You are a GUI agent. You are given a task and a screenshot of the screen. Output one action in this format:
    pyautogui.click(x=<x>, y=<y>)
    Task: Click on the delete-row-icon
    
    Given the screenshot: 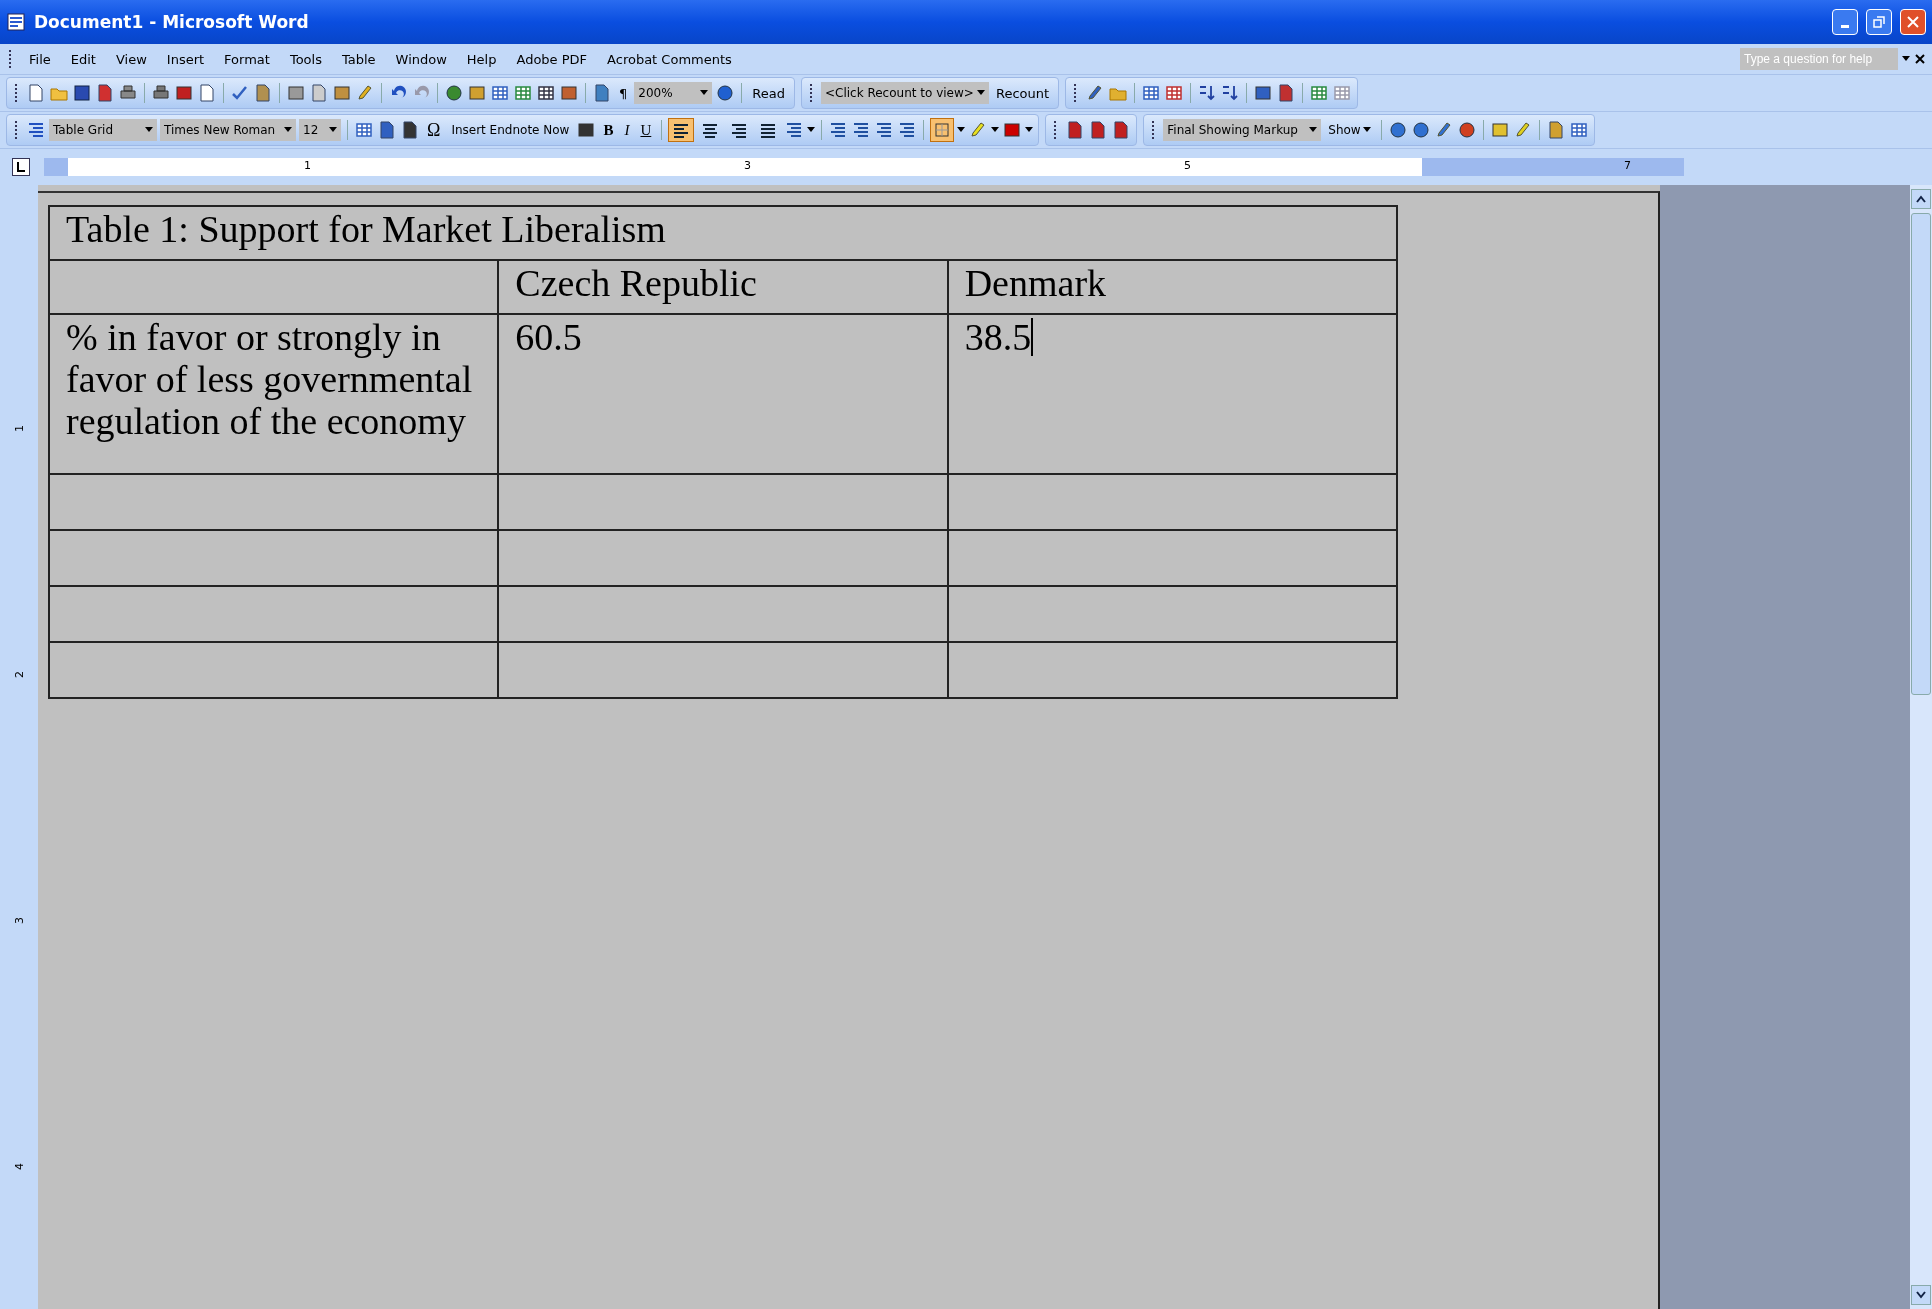 What is the action you would take?
    pyautogui.click(x=1174, y=93)
    